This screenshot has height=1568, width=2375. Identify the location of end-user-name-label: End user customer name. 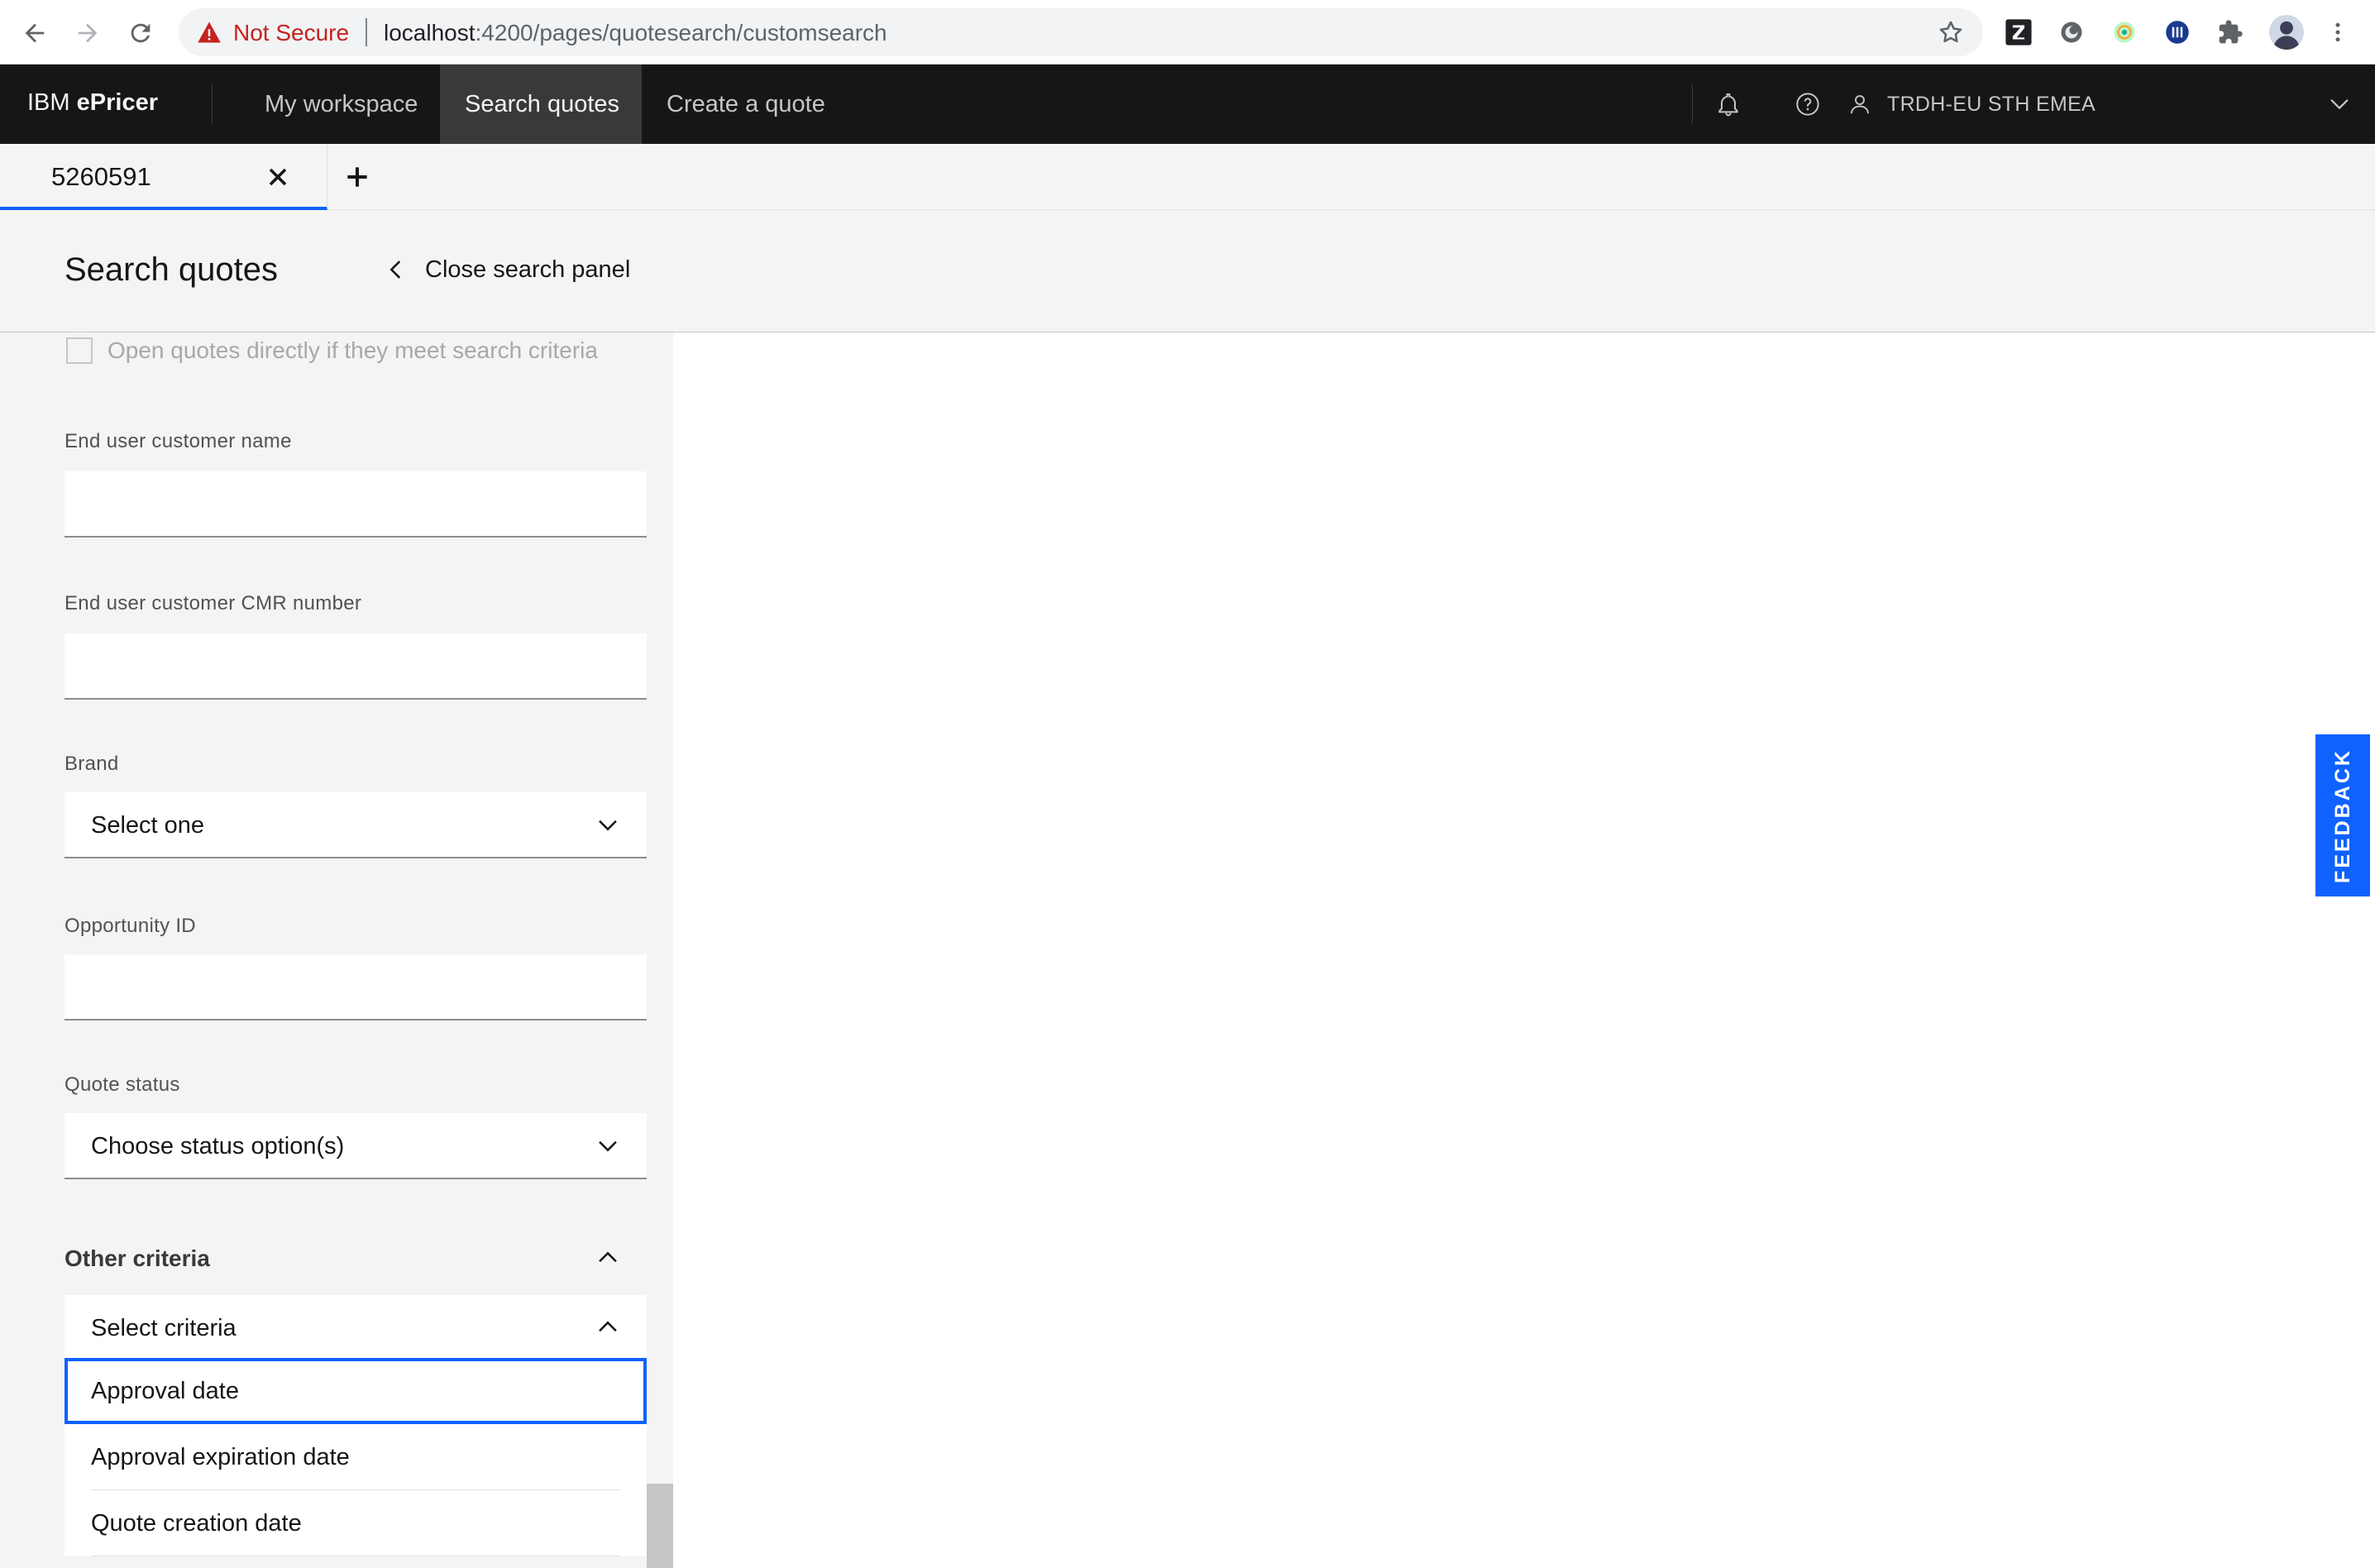
(178, 441).